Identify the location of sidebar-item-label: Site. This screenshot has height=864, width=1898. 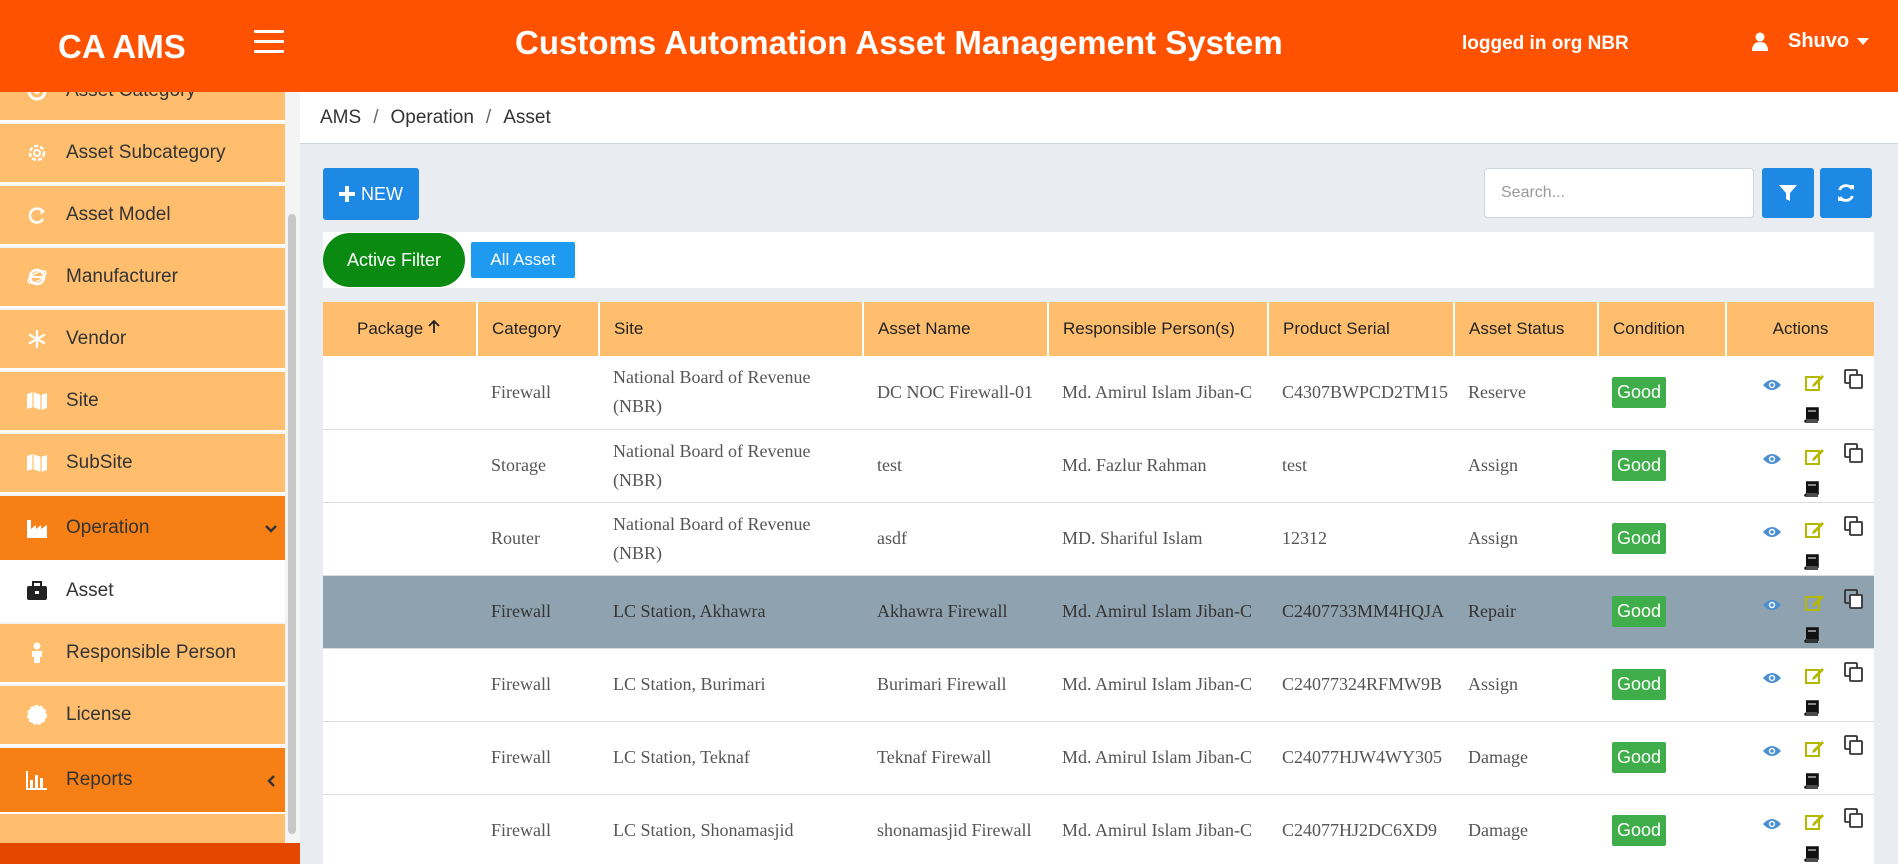
(82, 400).